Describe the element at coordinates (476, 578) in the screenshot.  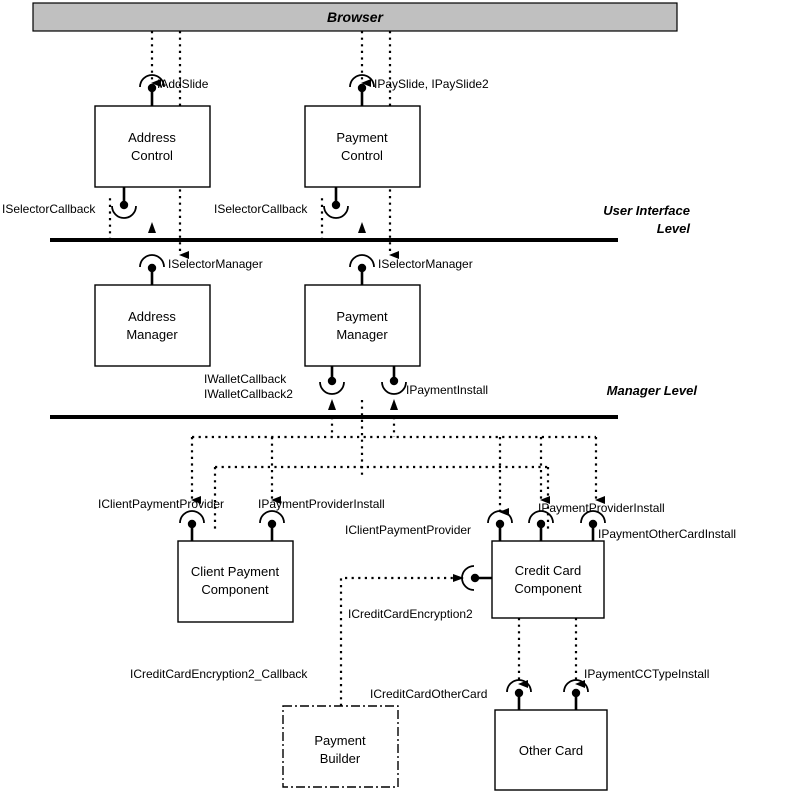
I see `connector-icreditcardencryption2` at that location.